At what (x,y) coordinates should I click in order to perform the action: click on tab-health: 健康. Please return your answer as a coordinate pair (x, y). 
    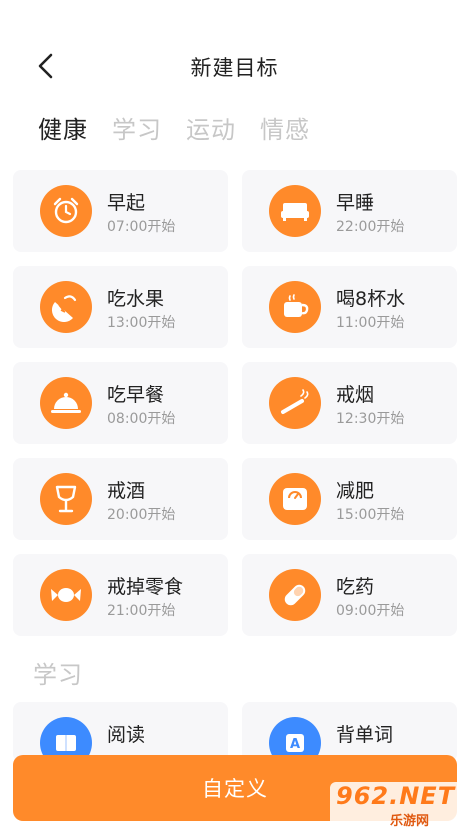
    Looking at the image, I should click on (63, 127).